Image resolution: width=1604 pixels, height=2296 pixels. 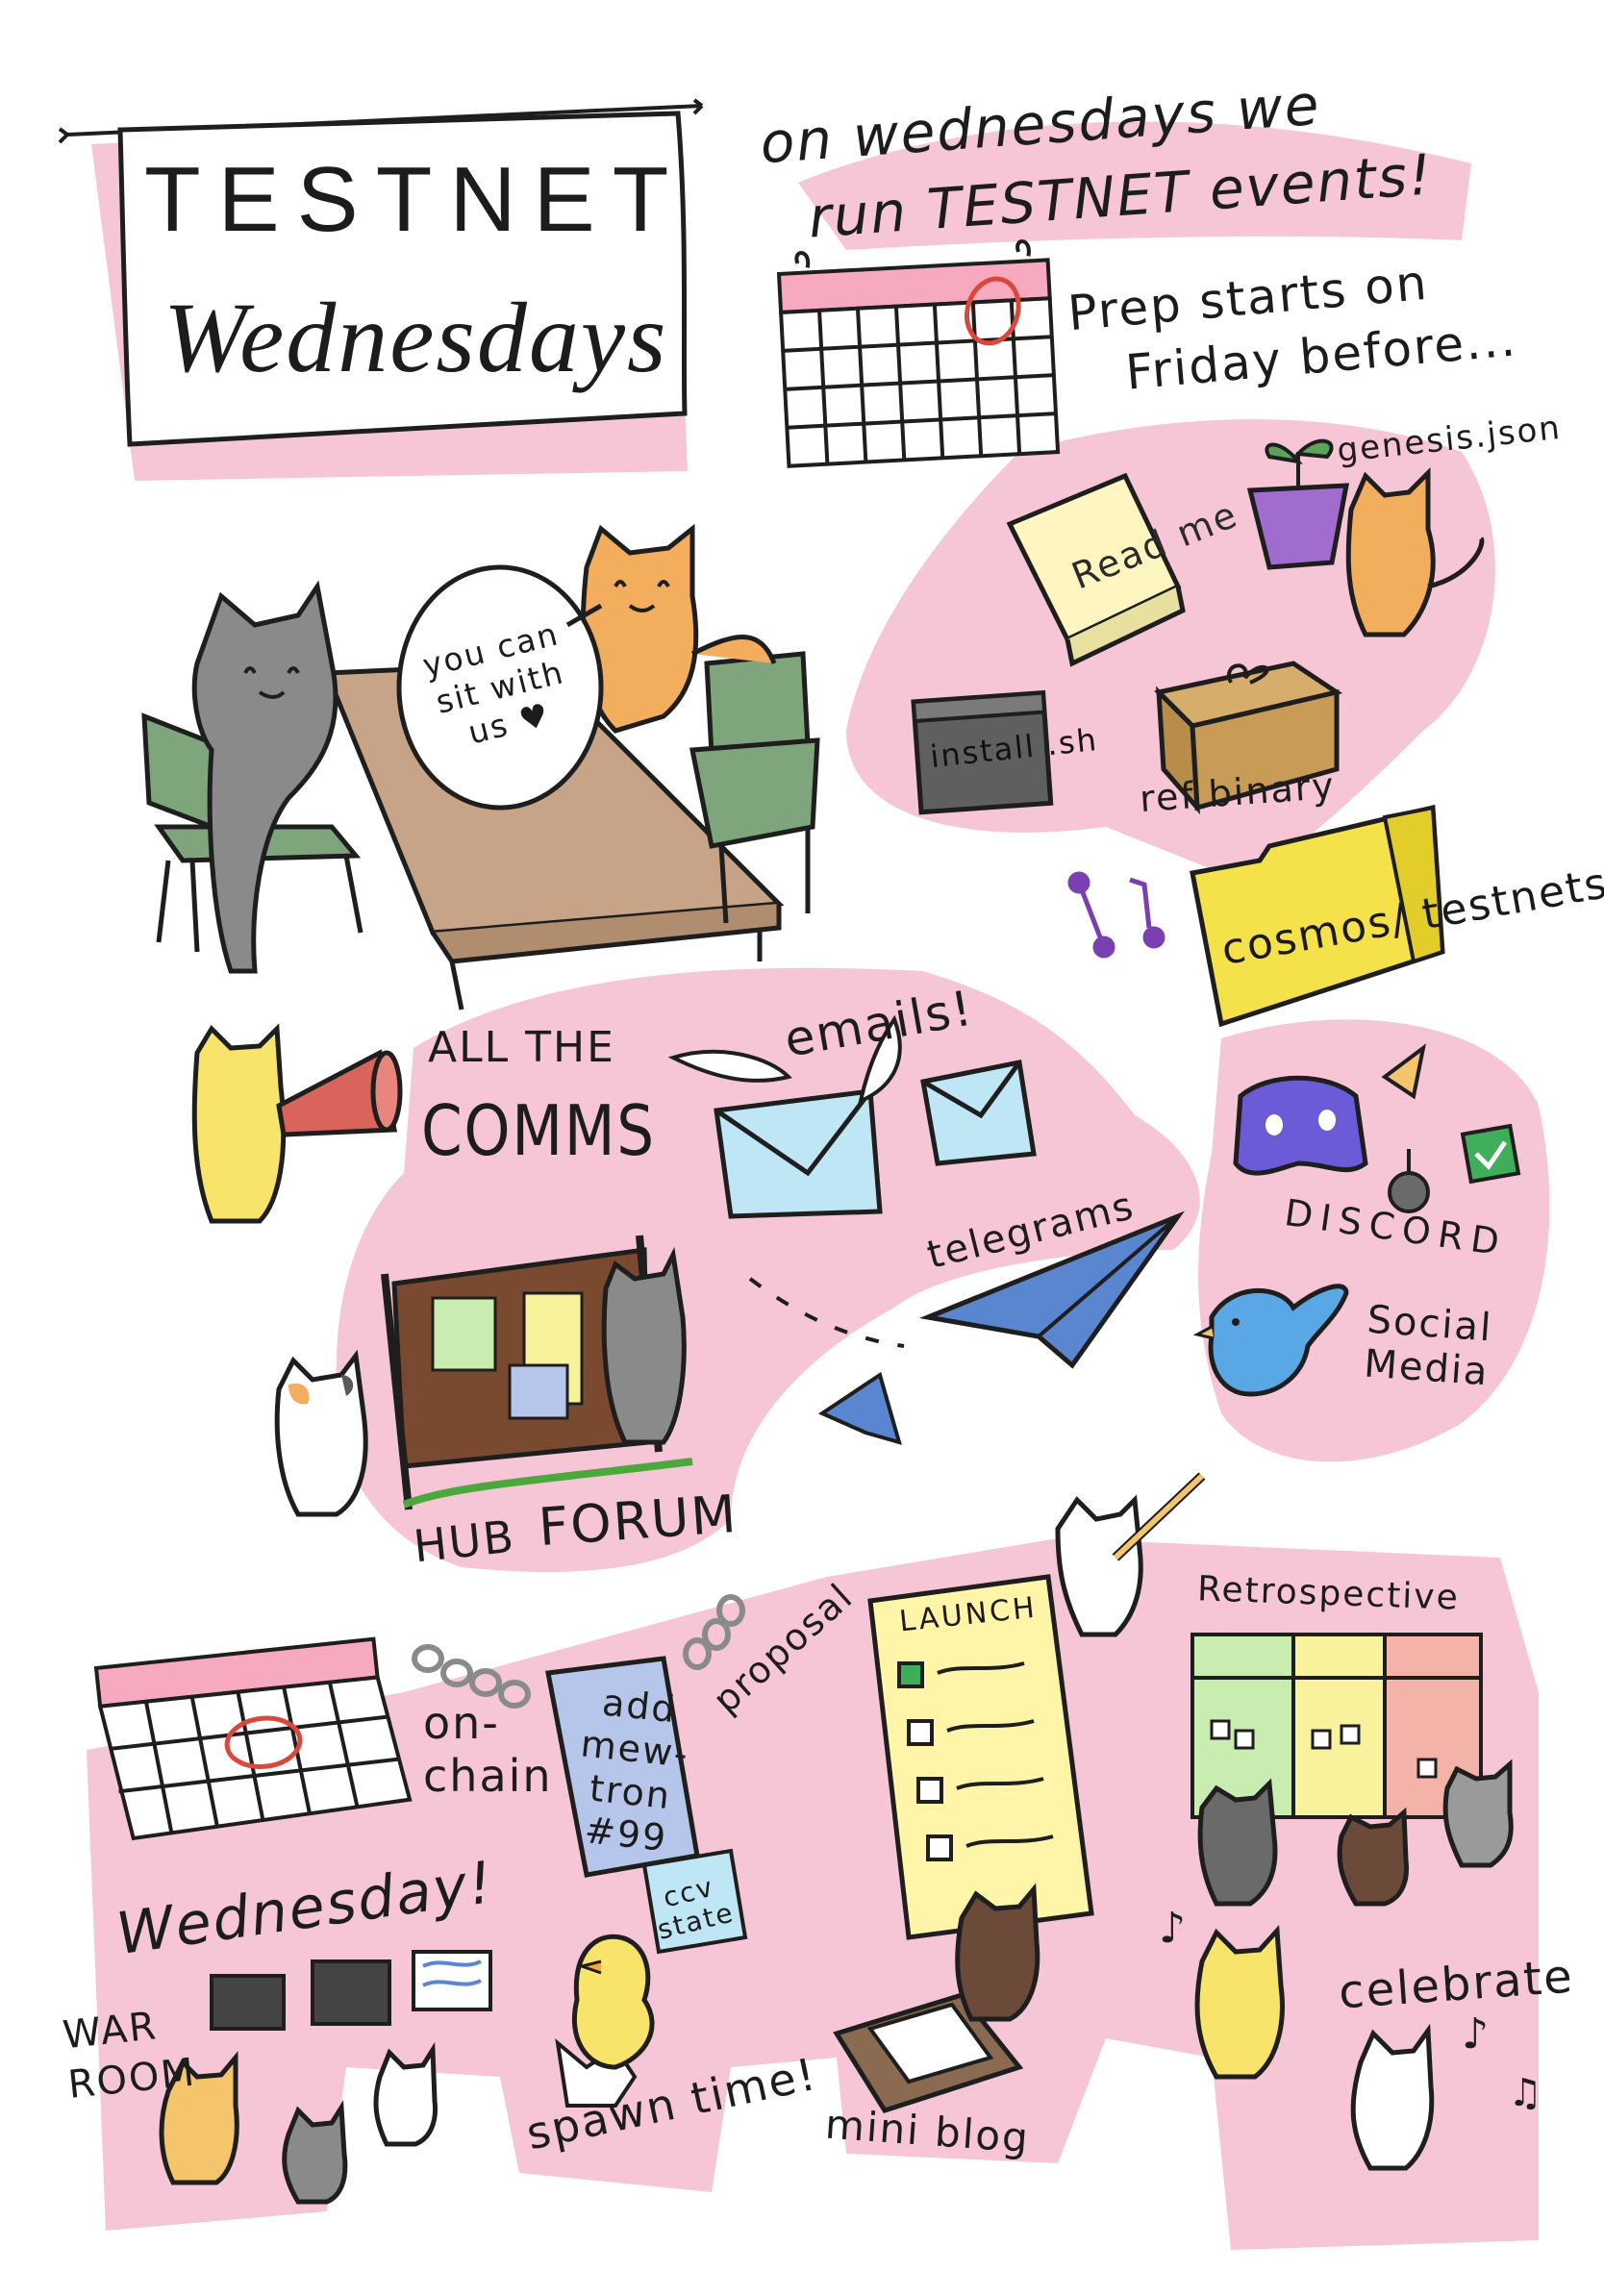 I want to click on all-the-label: ALL THE, so click(x=521, y=1047).